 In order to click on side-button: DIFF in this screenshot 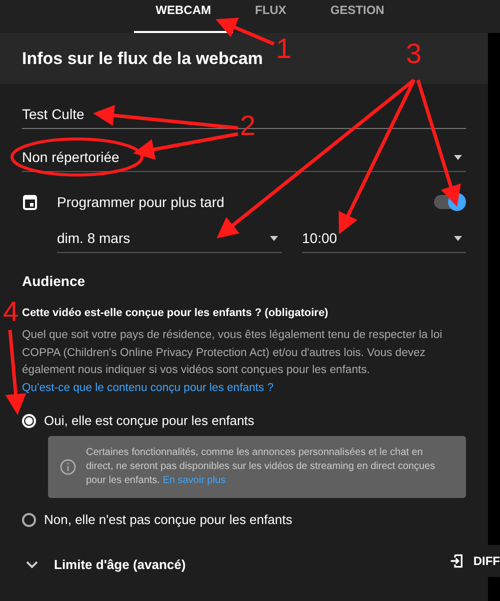, I will do `click(474, 561)`.